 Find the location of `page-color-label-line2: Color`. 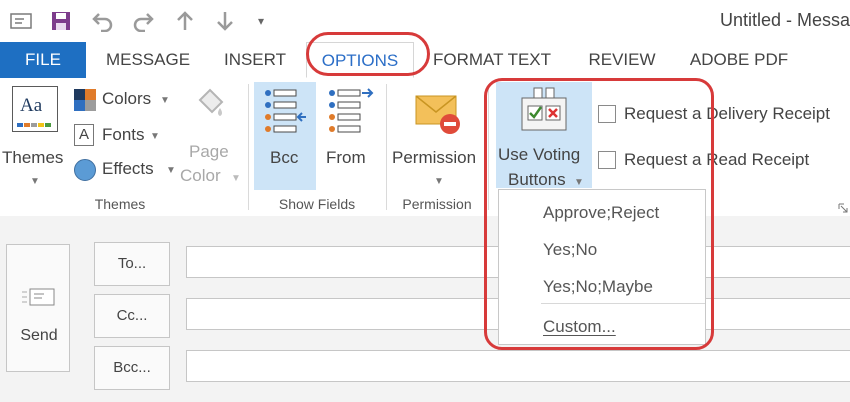

page-color-label-line2: Color is located at coordinates (200, 175).